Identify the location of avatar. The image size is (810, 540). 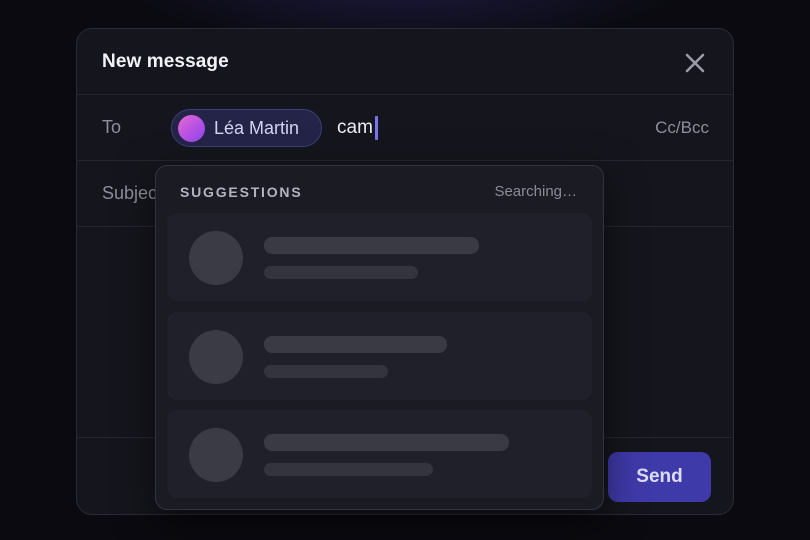
(191, 128).